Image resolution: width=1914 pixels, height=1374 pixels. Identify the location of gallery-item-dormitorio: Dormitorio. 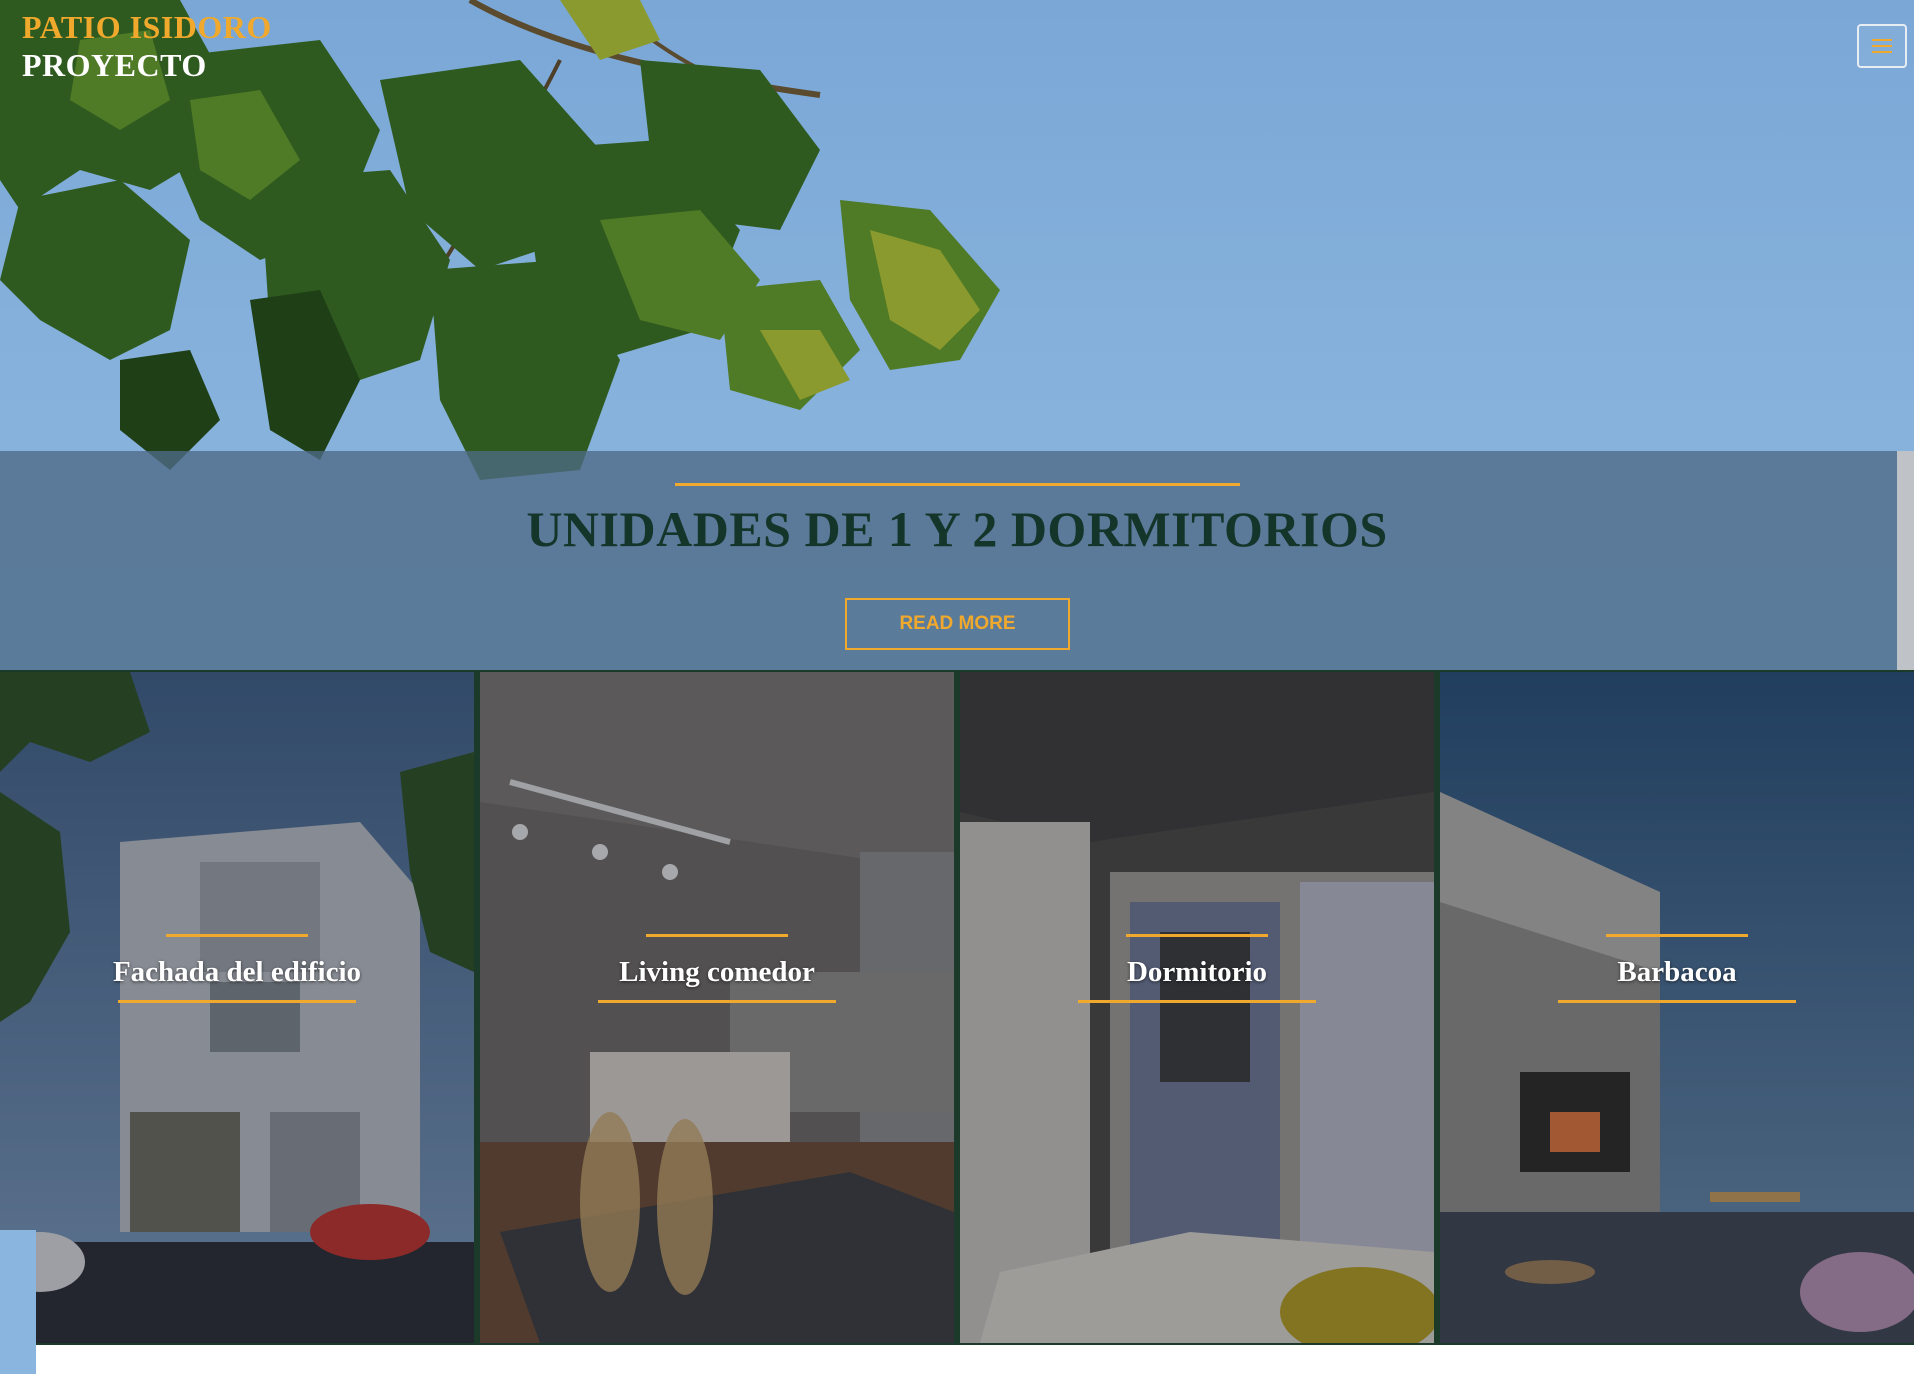
(1197, 1007).